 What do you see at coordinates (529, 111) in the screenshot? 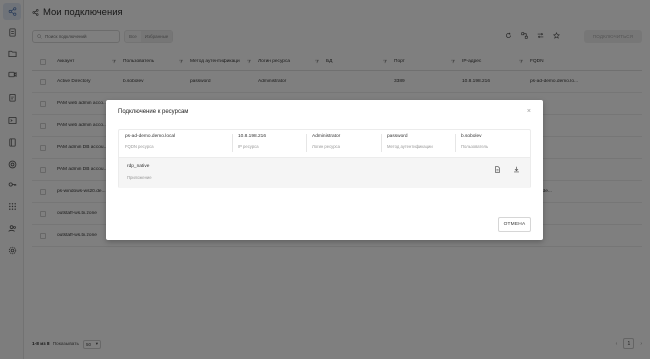
I see `close-icon: ×` at bounding box center [529, 111].